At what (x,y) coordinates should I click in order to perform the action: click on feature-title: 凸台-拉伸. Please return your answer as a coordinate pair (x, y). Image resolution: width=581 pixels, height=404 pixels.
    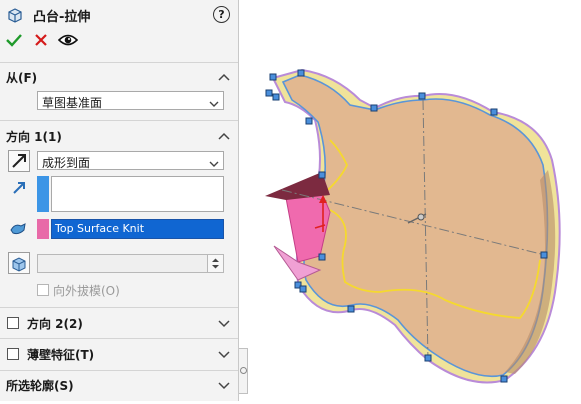
    Looking at the image, I should click on (62, 17).